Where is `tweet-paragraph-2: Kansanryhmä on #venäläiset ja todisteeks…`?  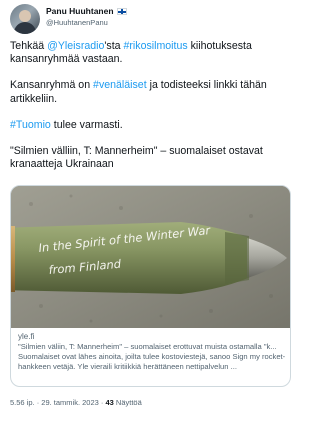
tweet-paragraph-2: Kansanryhmä on #venäläiset ja todisteeks… is located at coordinates (152, 92).